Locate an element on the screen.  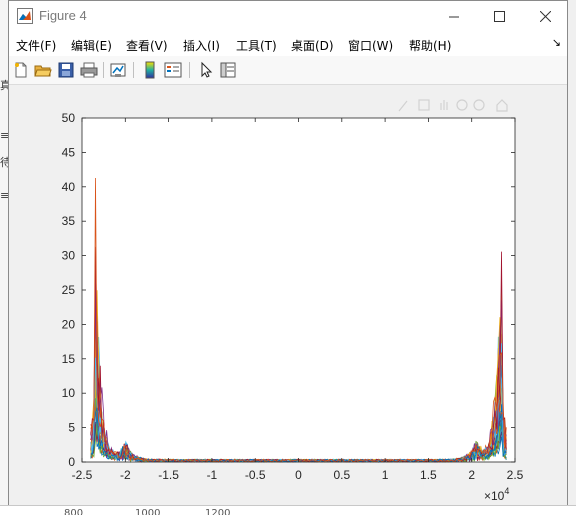
menu-edit: 编辑(E) is located at coordinates (91, 45).